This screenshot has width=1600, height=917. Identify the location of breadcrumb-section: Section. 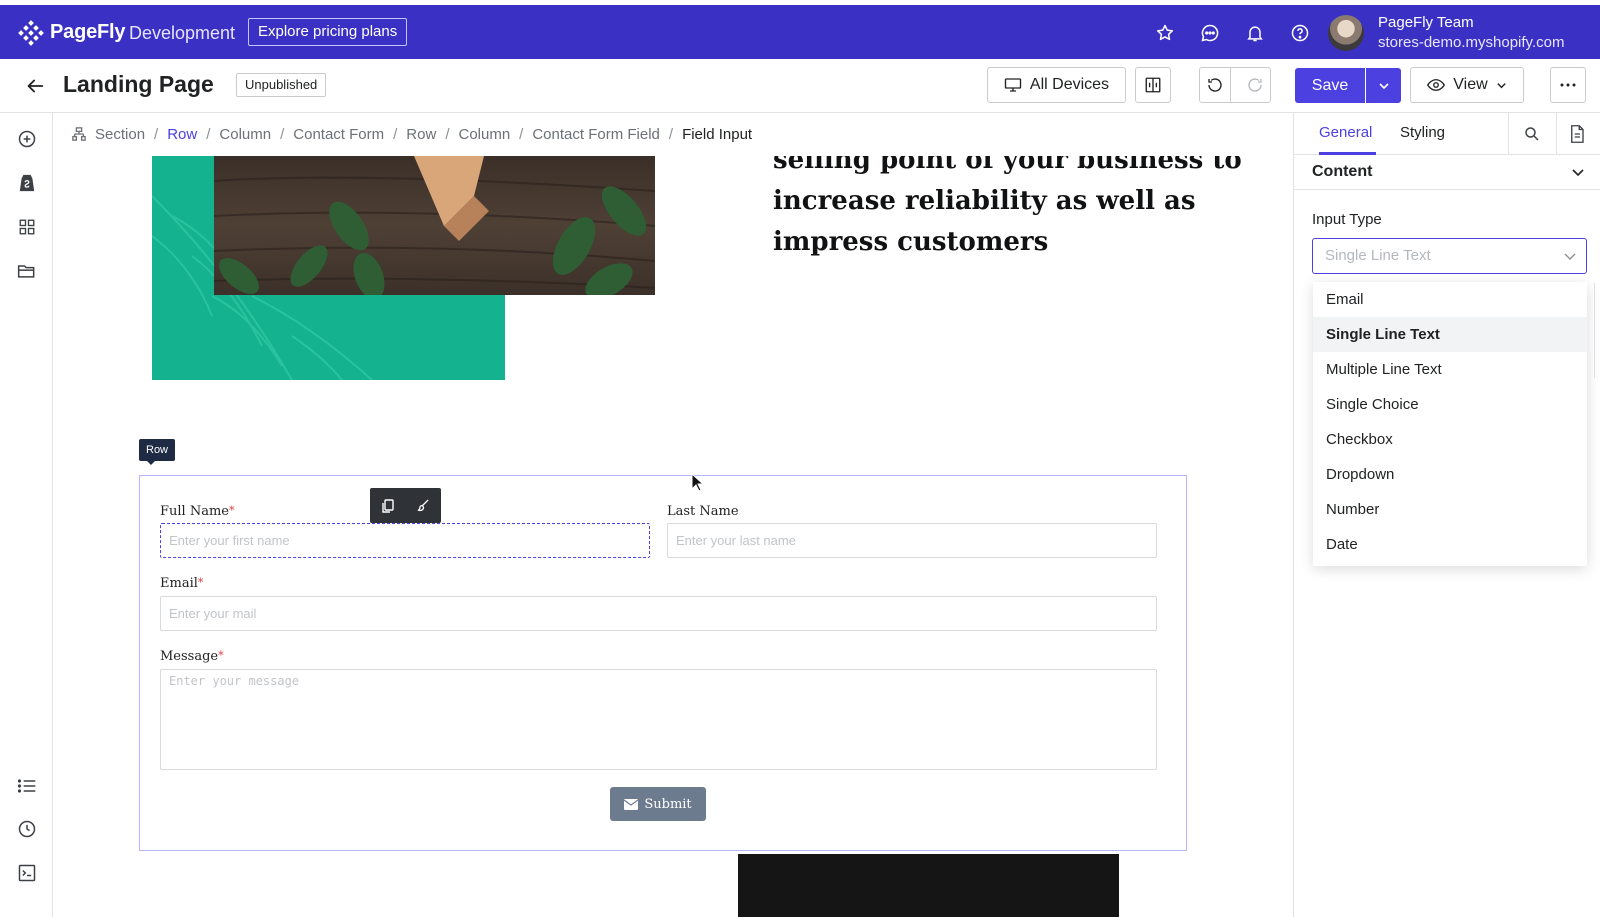
(120, 134).